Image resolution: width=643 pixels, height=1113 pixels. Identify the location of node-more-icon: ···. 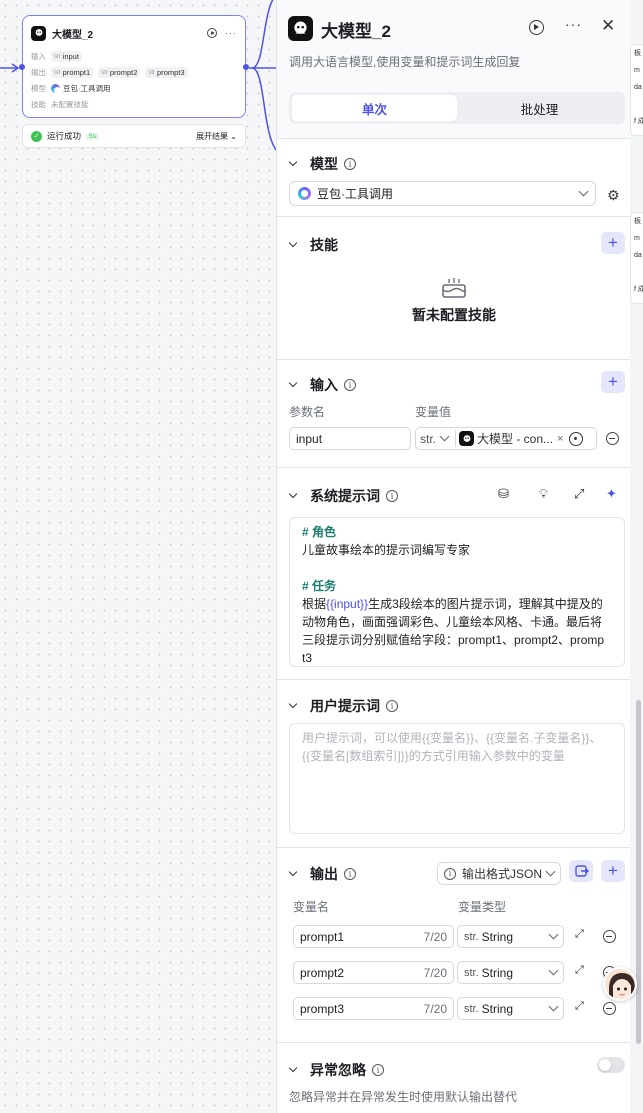
(231, 33).